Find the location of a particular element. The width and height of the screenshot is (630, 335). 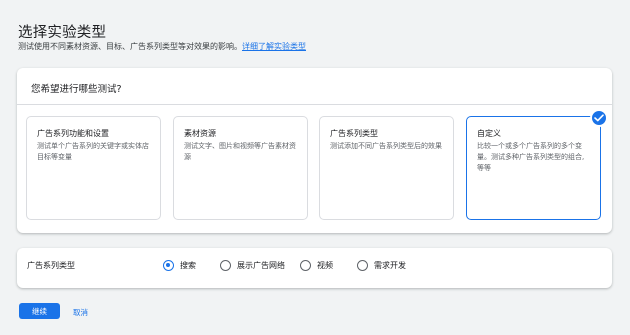

radio-demand-gen: 需求开发 is located at coordinates (381, 265).